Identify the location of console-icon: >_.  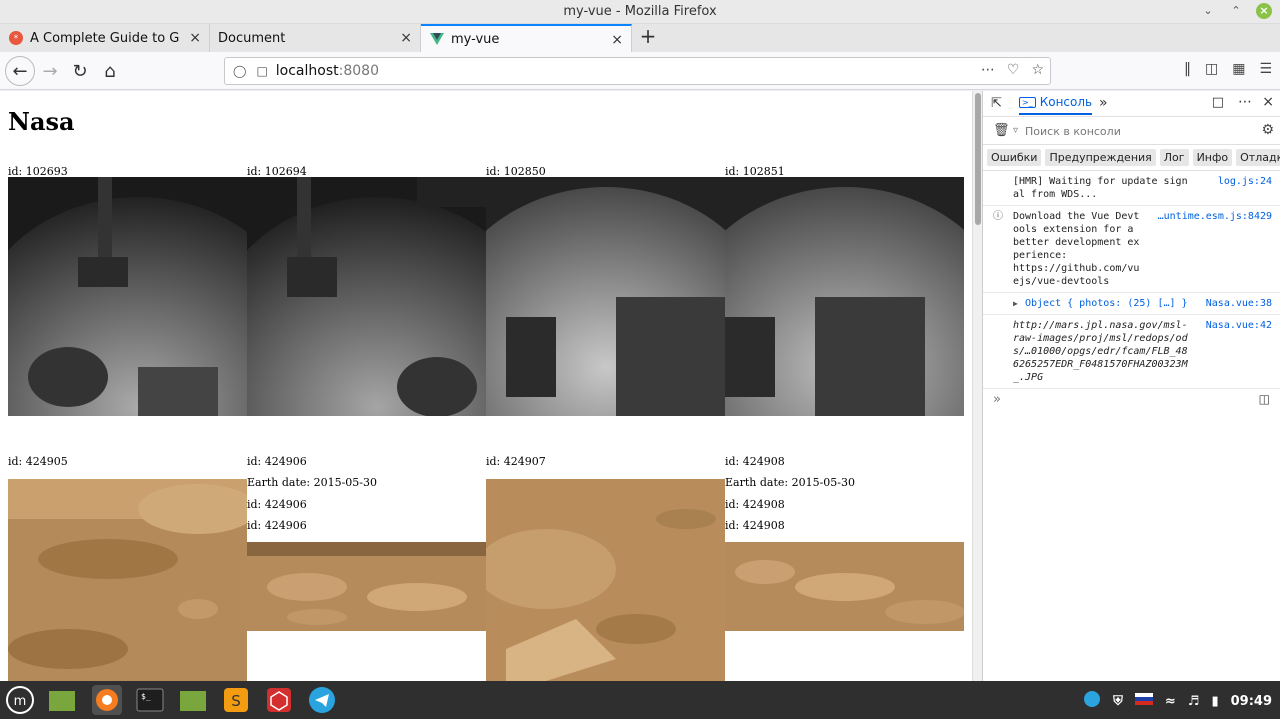
(1027, 102).